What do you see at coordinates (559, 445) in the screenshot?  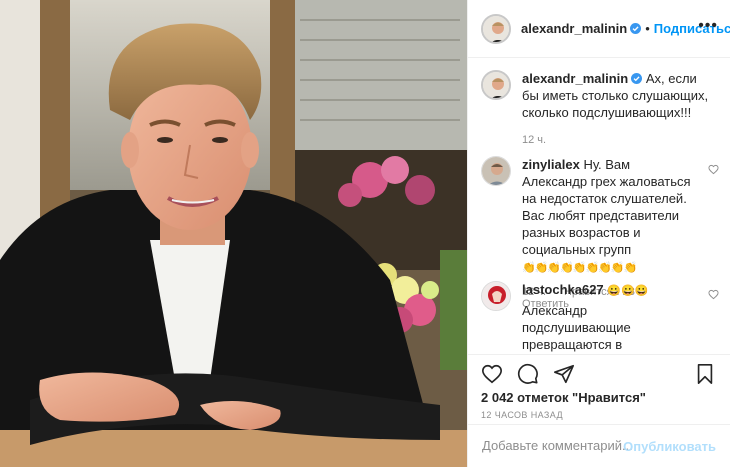 I see `comment-input` at bounding box center [559, 445].